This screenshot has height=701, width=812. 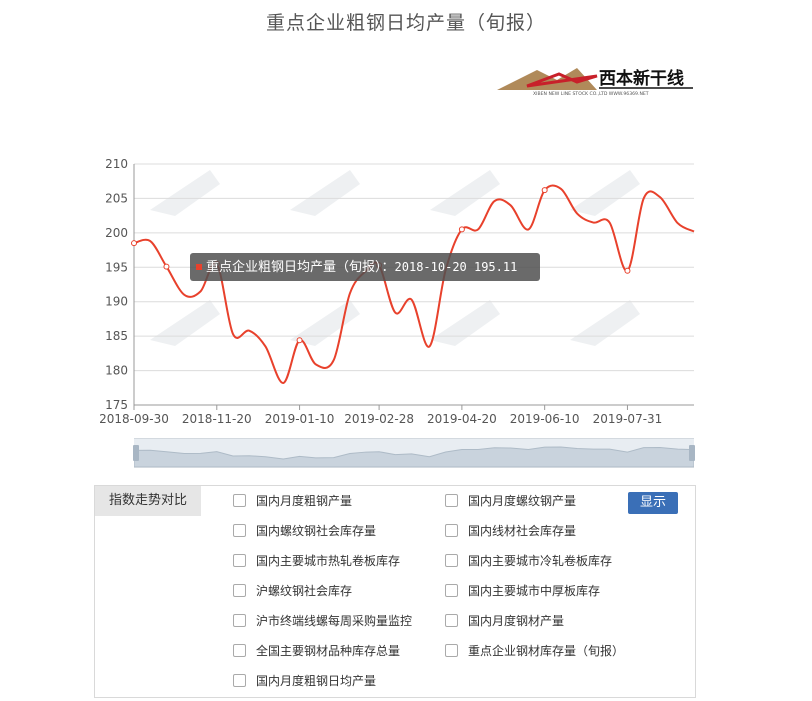 I want to click on option-label: 全国主要钢材品种库存总量, so click(x=328, y=651).